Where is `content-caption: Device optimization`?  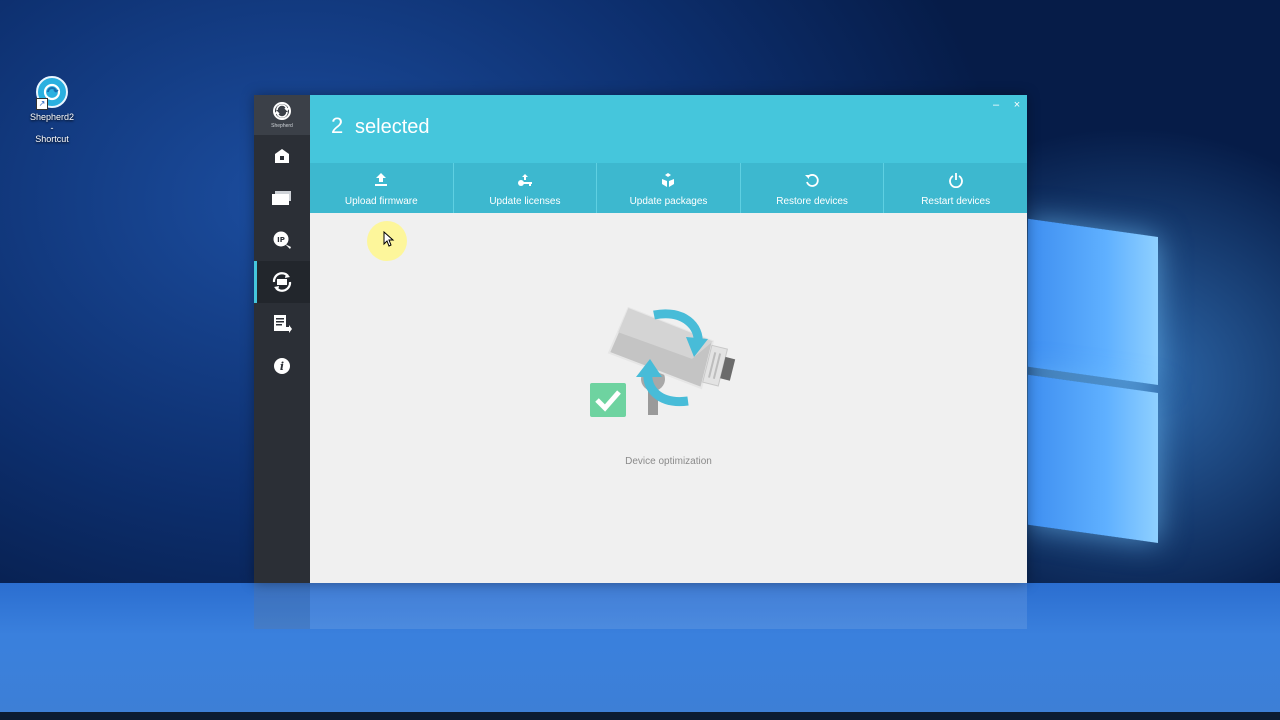
content-caption: Device optimization is located at coordinates (668, 461).